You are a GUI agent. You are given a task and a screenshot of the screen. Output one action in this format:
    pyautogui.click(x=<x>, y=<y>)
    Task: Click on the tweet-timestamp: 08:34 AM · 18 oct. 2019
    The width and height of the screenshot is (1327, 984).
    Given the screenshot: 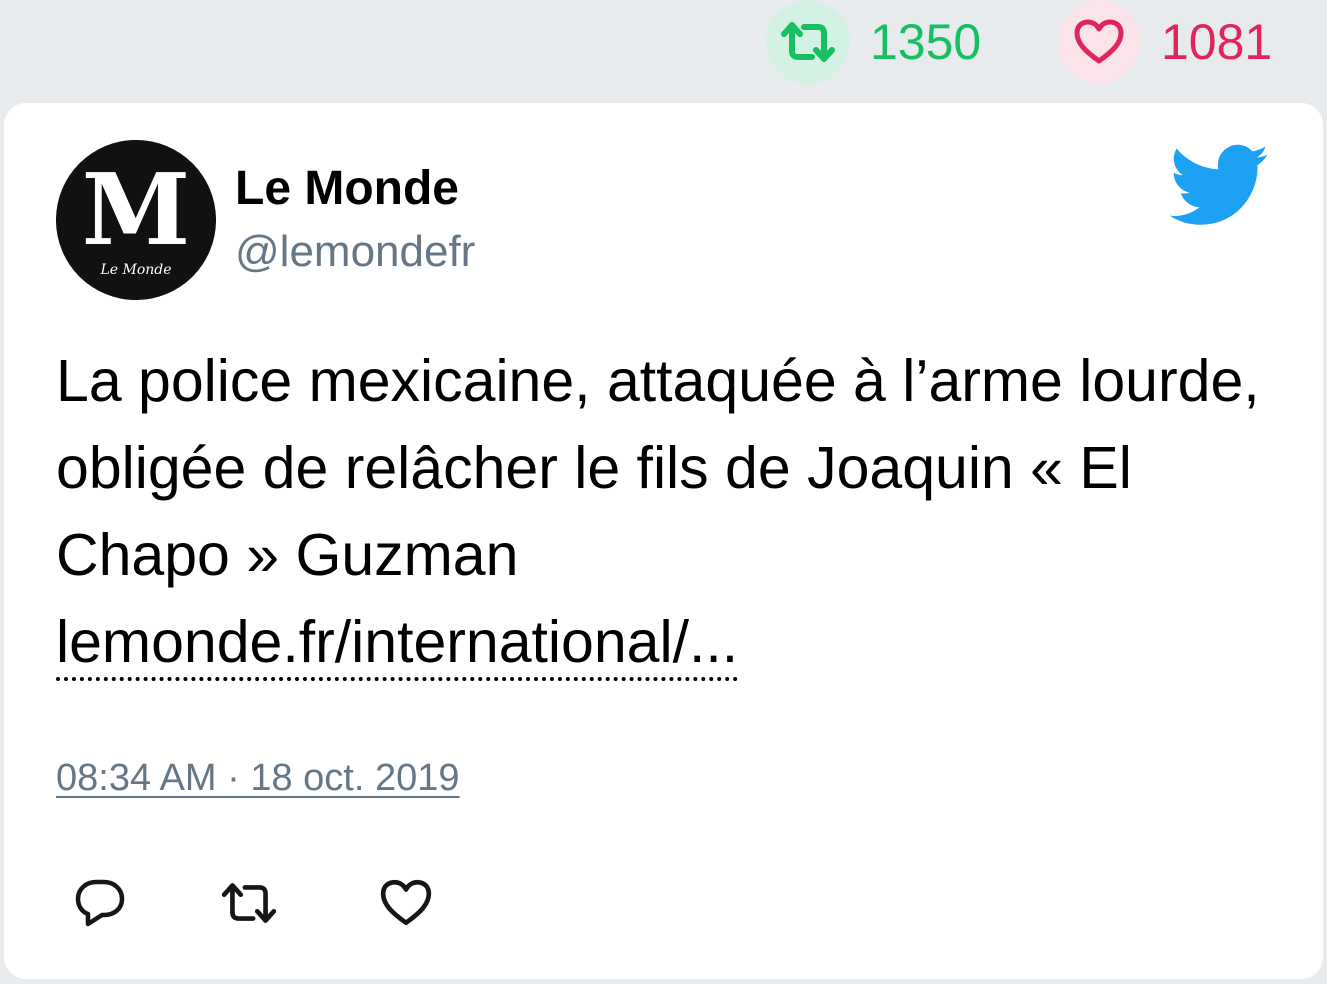 What is the action you would take?
    pyautogui.click(x=258, y=778)
    